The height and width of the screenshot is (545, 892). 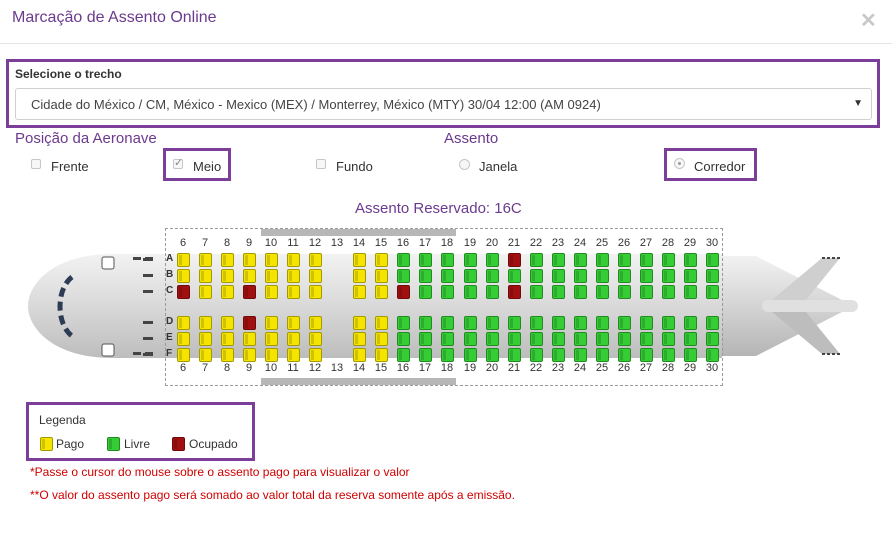 I want to click on seat-12C, so click(x=315, y=292).